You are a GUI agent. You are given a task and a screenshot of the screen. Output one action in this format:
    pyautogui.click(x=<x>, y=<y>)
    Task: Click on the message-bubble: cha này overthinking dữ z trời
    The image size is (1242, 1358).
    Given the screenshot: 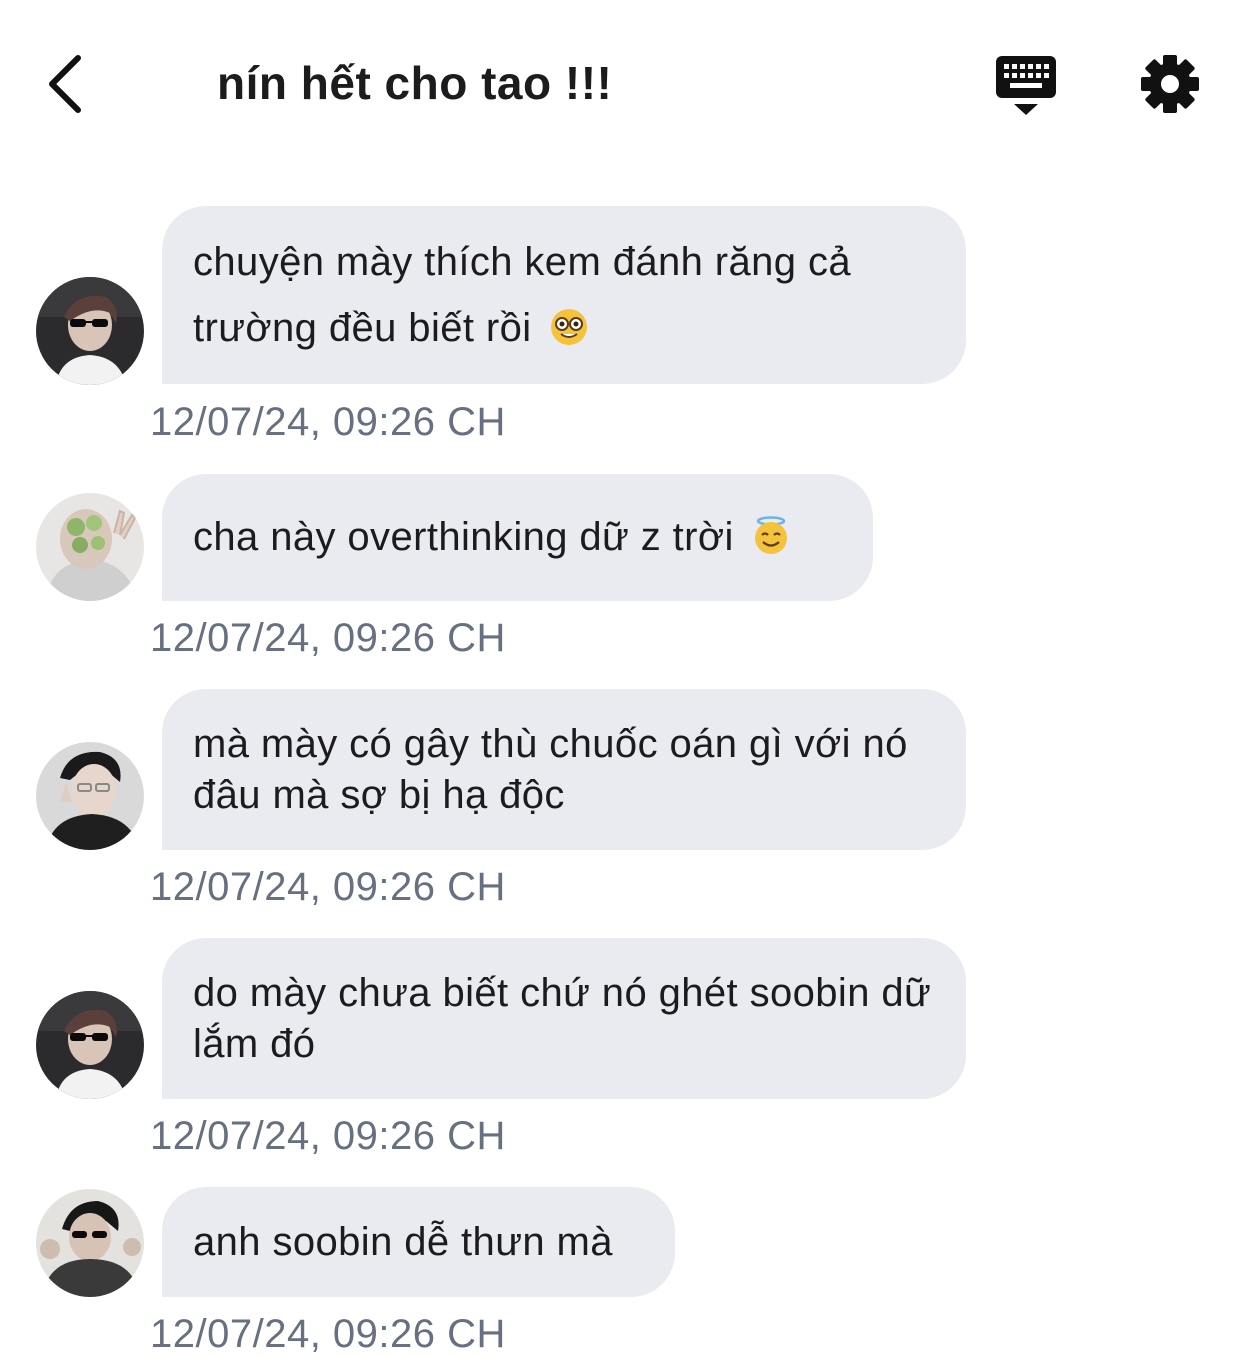 What is the action you would take?
    pyautogui.click(x=517, y=537)
    